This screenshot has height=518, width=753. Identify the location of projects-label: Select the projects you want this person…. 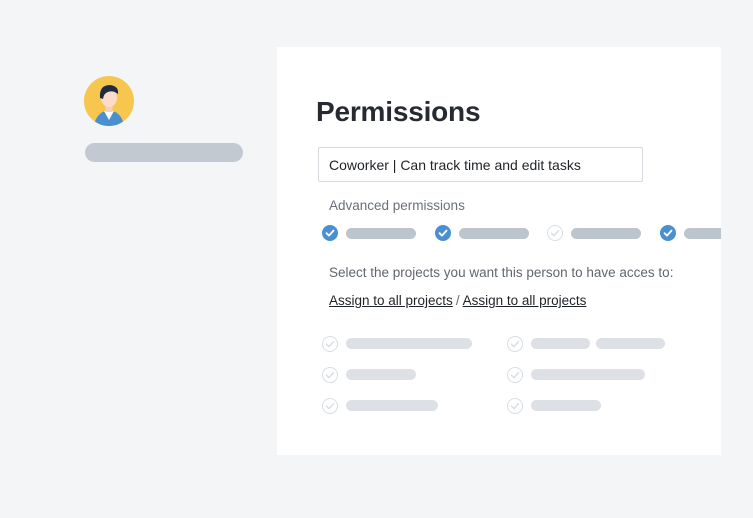
(501, 272).